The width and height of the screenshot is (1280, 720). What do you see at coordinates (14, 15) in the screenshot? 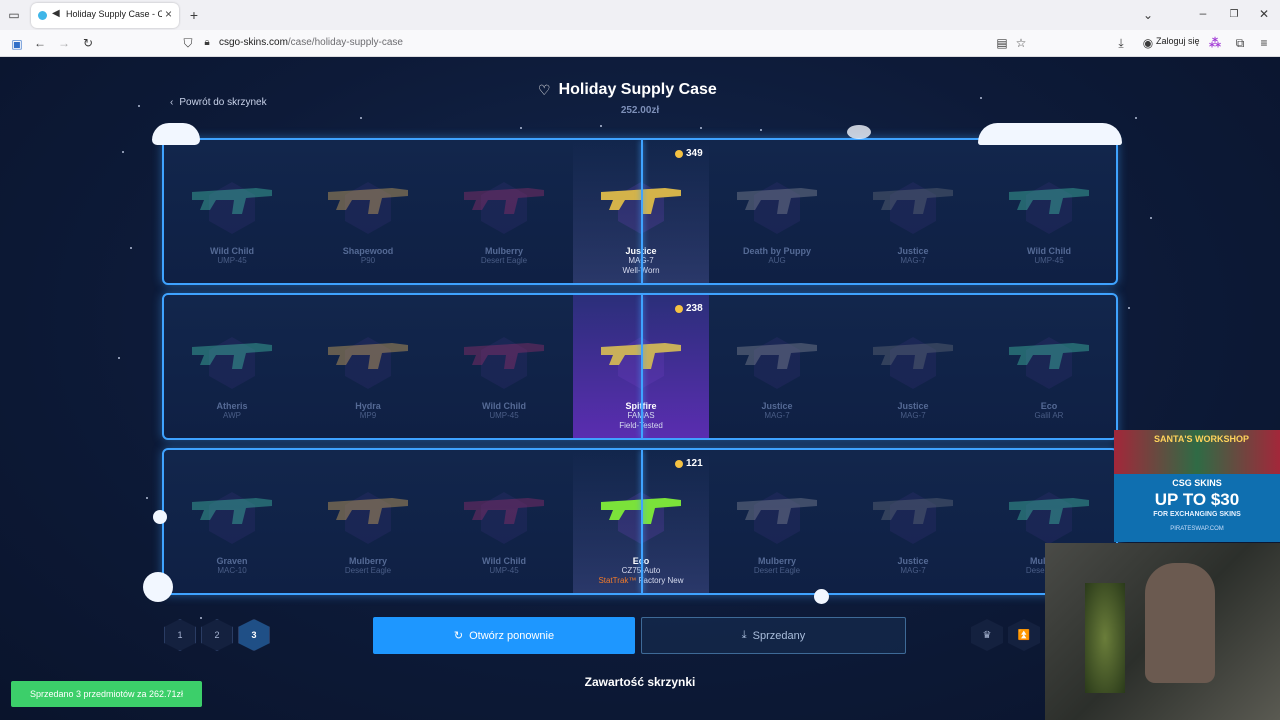
I see `tab-list-icon: ▭` at bounding box center [14, 15].